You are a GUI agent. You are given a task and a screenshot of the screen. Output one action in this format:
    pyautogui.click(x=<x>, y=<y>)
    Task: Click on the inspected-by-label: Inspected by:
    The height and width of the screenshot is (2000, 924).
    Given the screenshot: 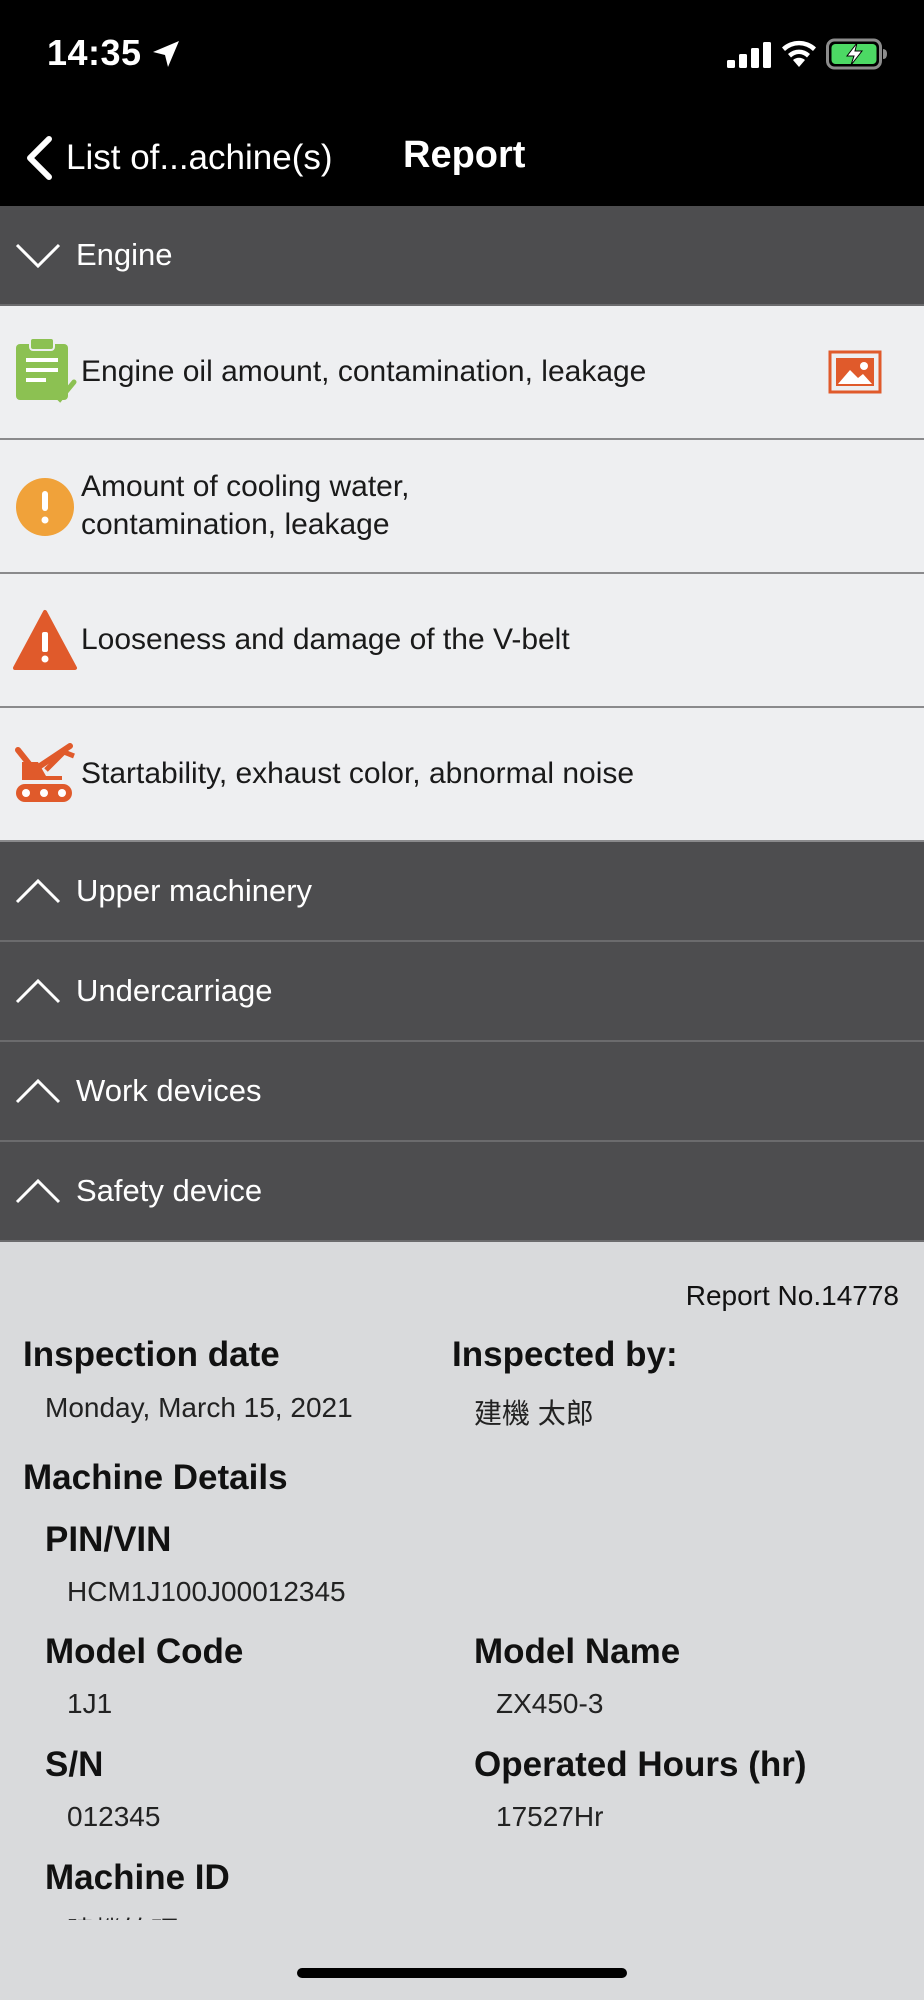 What is the action you would take?
    pyautogui.click(x=565, y=1354)
    